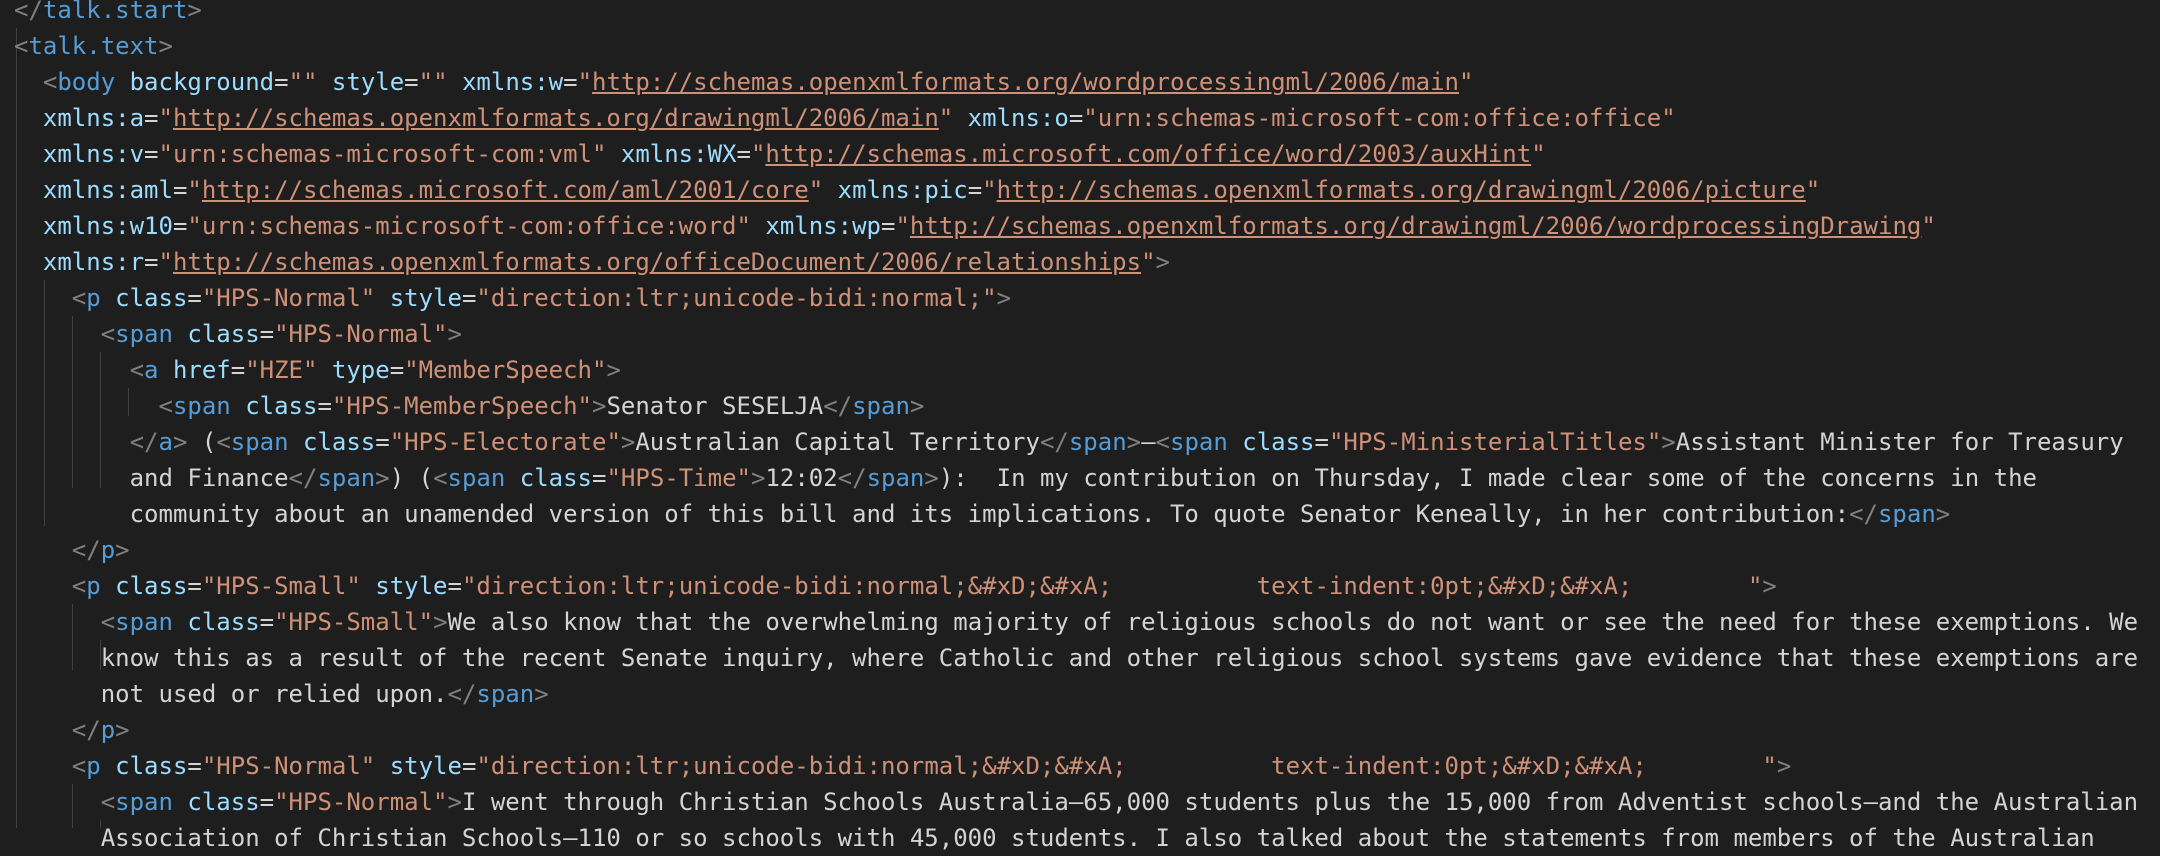 Image resolution: width=2160 pixels, height=856 pixels. Describe the element at coordinates (281, 586) in the screenshot. I see `code-token: "HPS-Small"` at that location.